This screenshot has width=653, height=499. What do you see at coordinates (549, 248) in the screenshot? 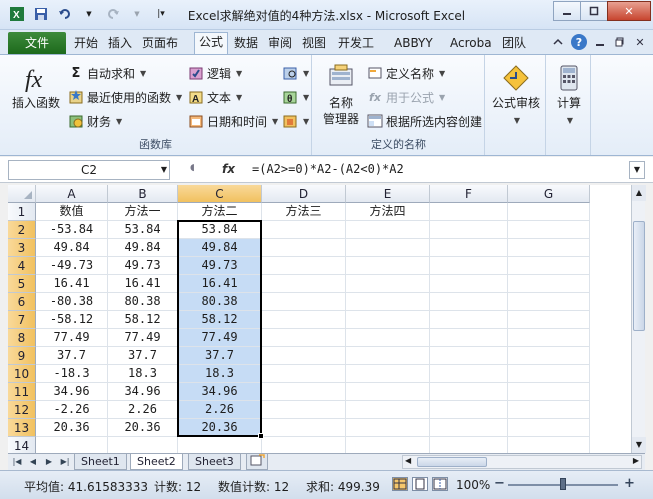
I see `cell-g3` at bounding box center [549, 248].